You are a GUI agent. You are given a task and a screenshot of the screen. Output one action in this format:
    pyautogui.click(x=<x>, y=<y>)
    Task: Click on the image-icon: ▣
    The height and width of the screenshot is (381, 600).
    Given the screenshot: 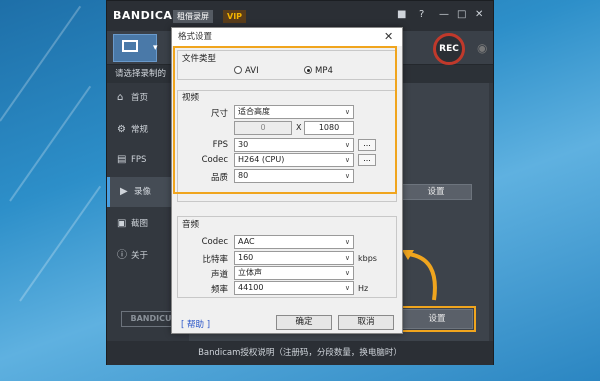 What is the action you would take?
    pyautogui.click(x=122, y=223)
    